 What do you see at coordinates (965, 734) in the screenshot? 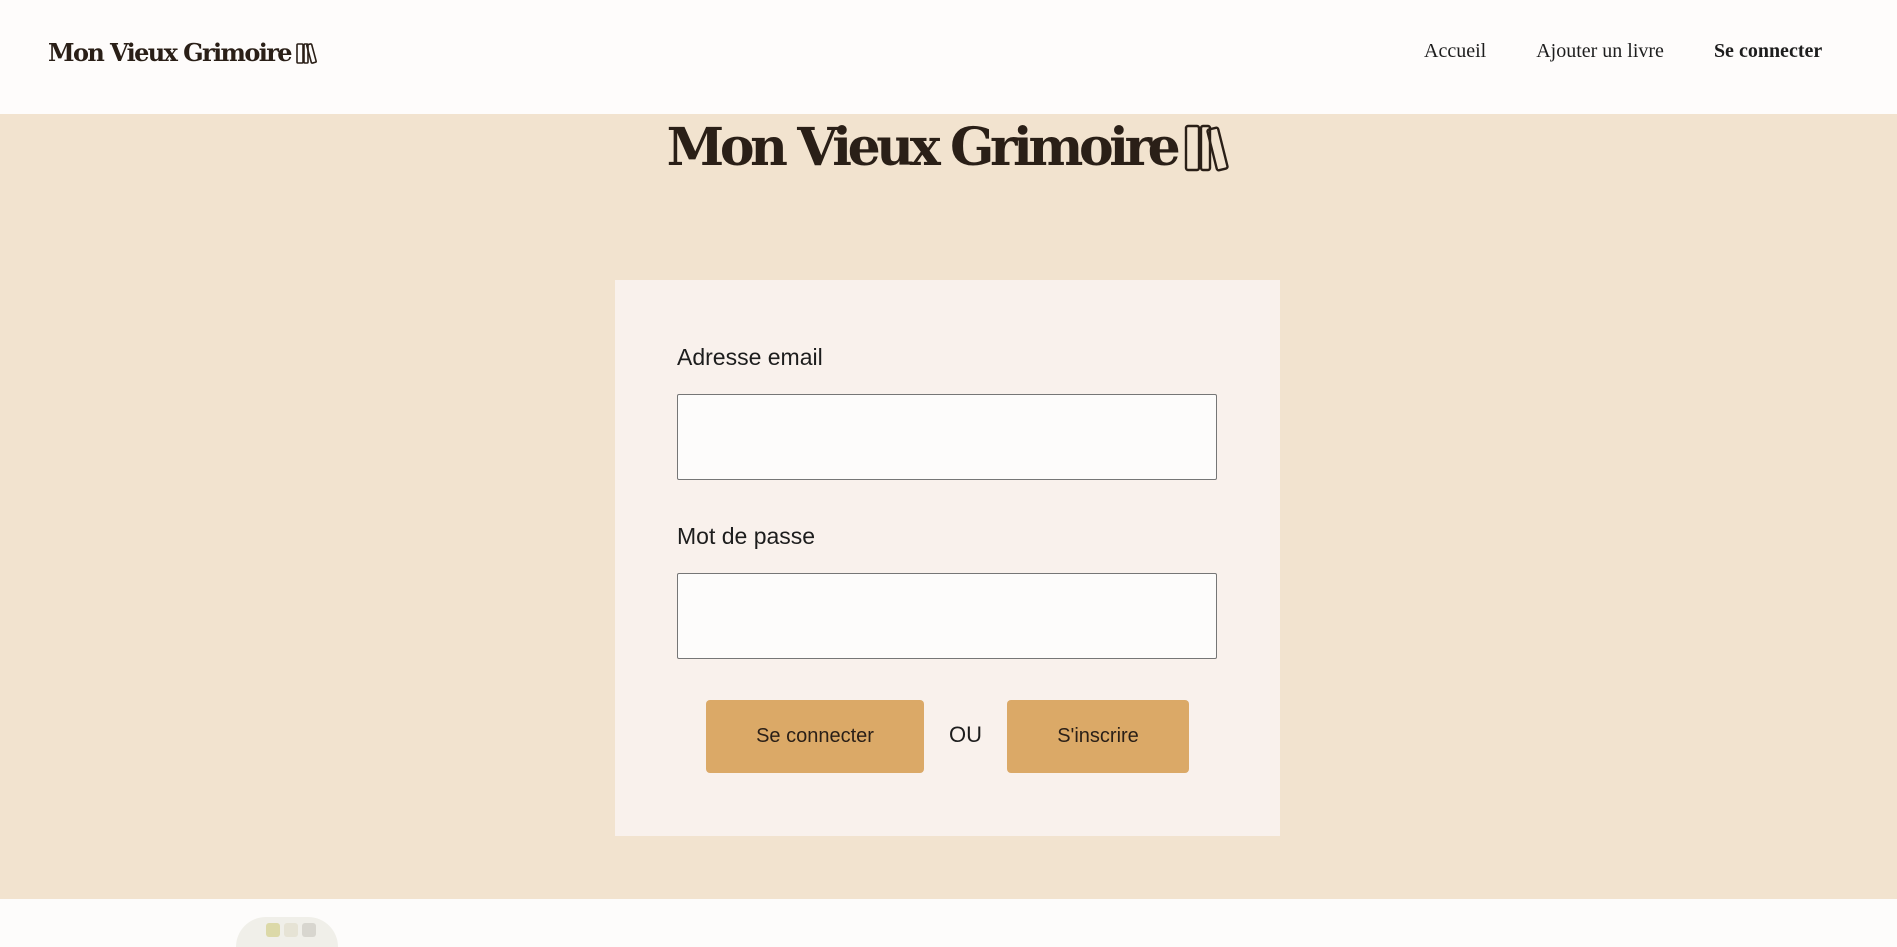
I see `or-separator: OU` at bounding box center [965, 734].